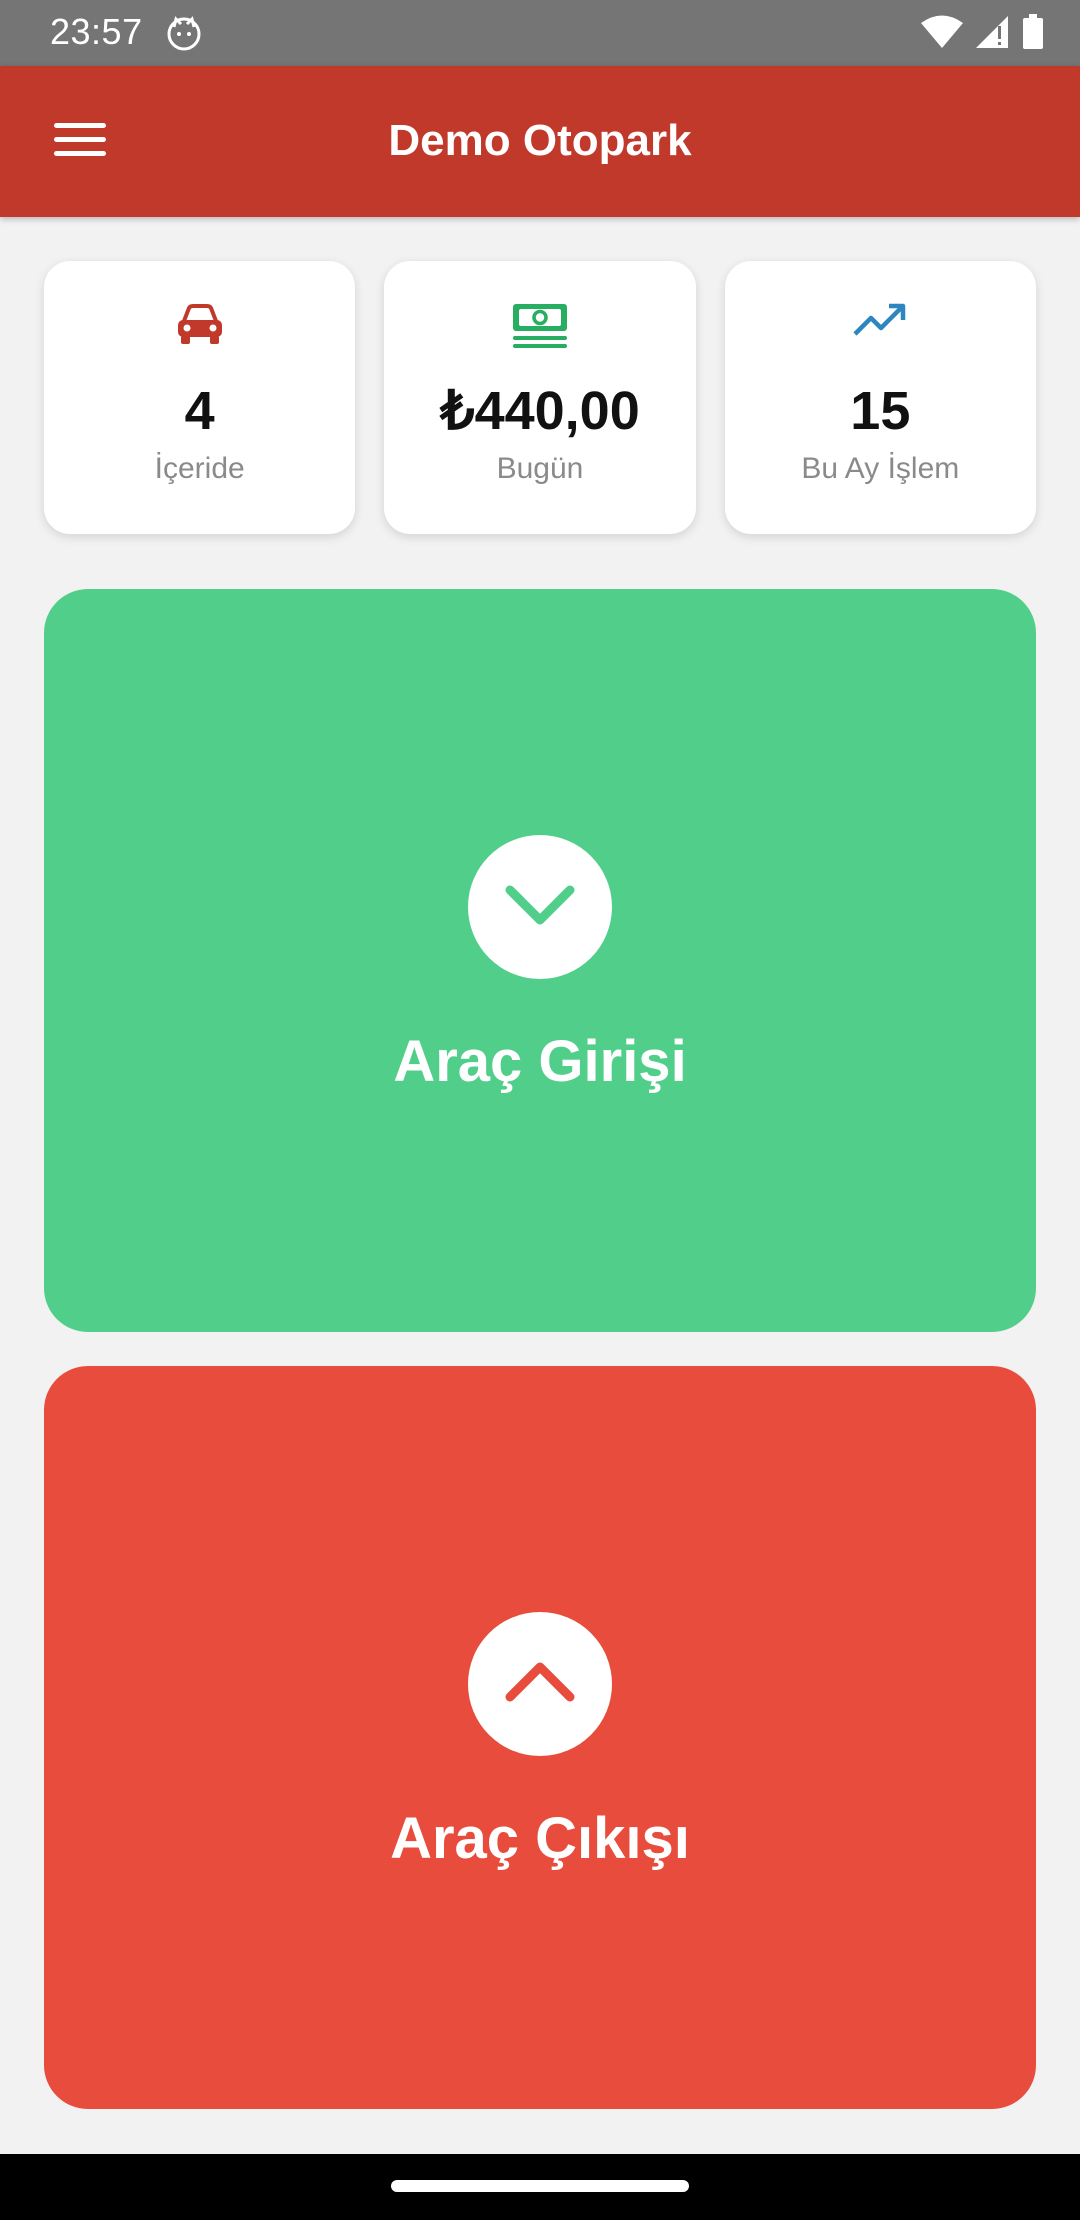 The image size is (1080, 2220). I want to click on stat-card-month: 15 Bu Ay İşlem, so click(880, 397).